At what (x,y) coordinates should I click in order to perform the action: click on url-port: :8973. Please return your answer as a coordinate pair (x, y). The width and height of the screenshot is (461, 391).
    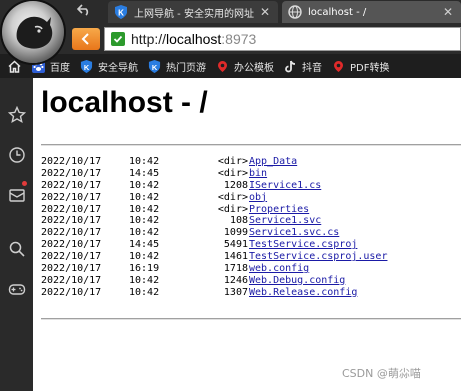
    Looking at the image, I should click on (239, 39).